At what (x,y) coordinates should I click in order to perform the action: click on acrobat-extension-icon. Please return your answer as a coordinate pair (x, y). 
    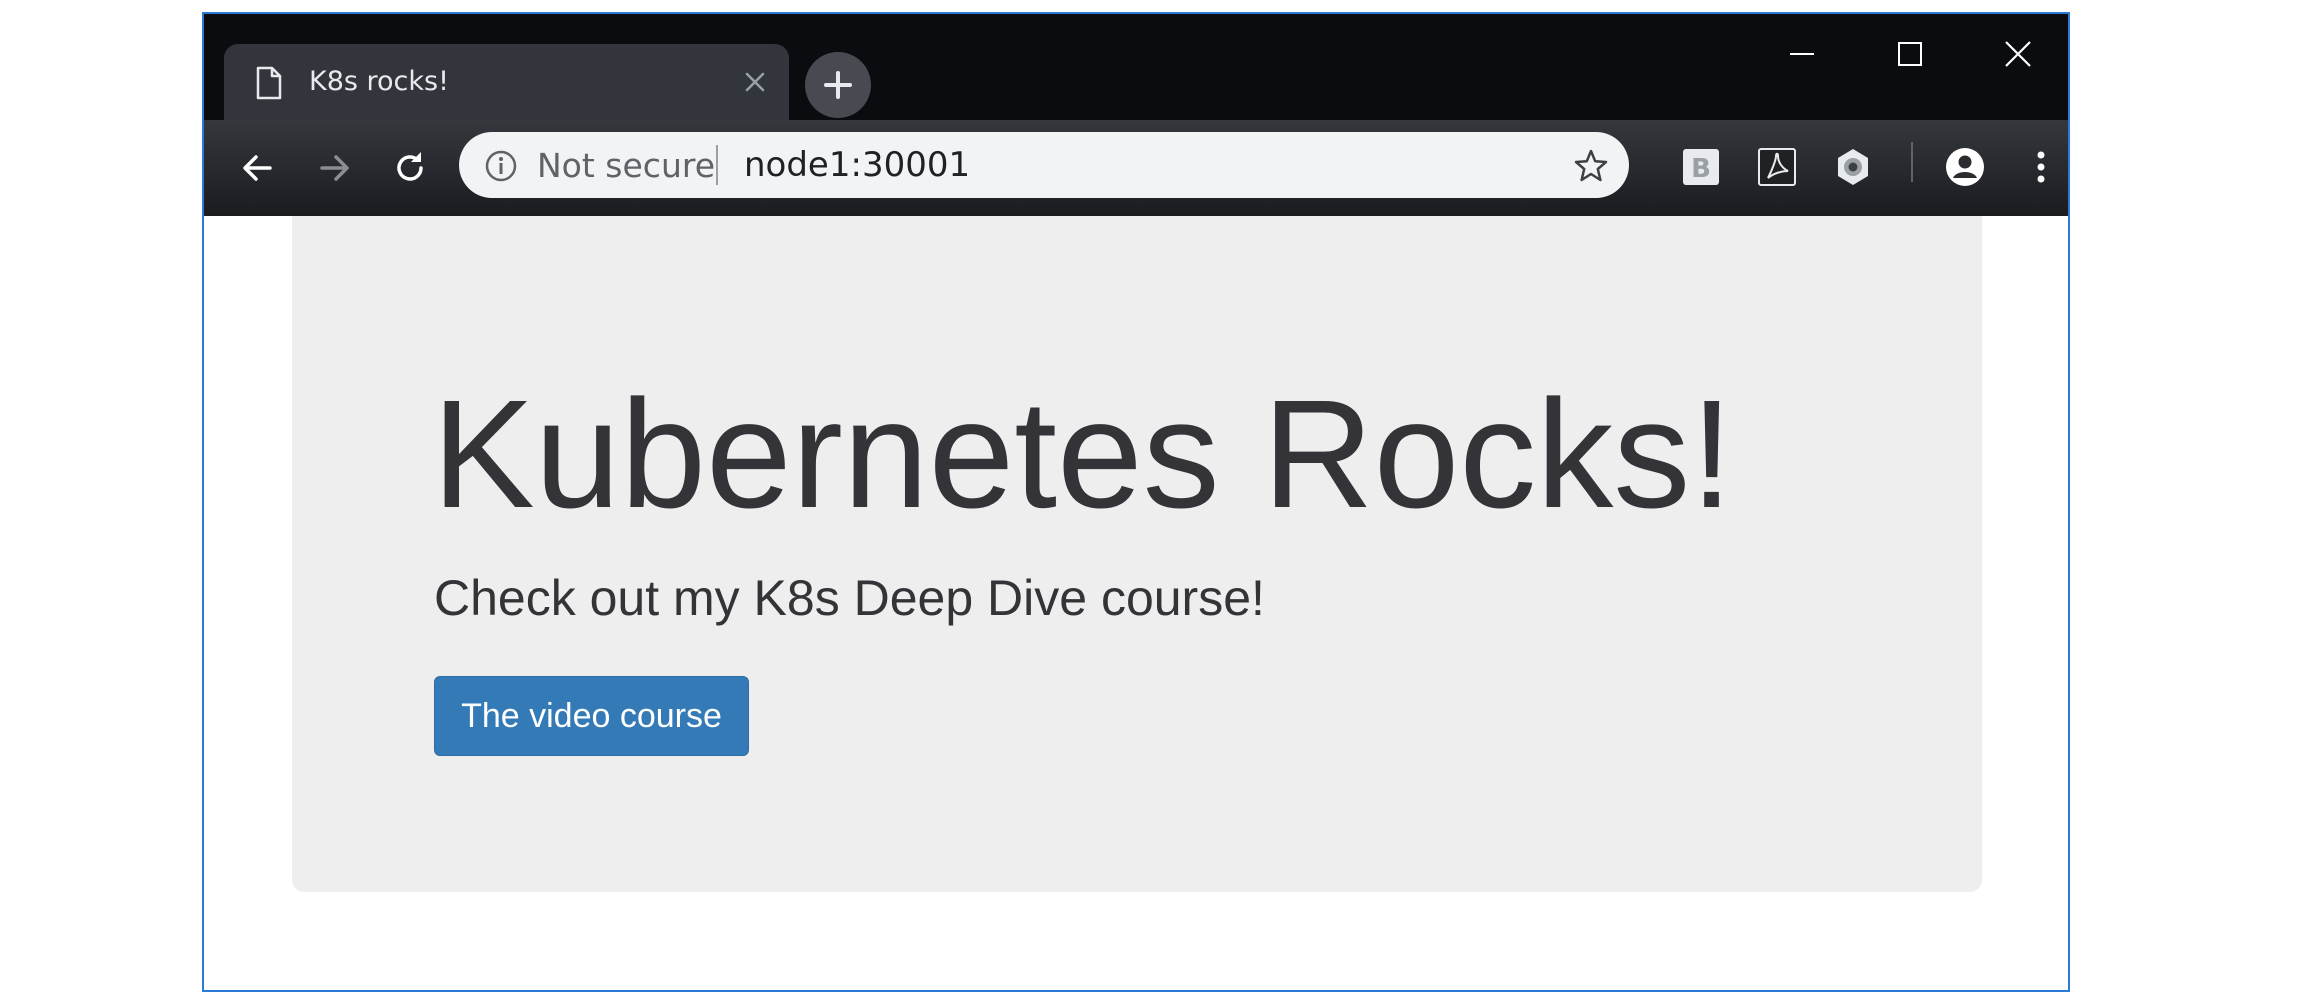
    Looking at the image, I should click on (1777, 167).